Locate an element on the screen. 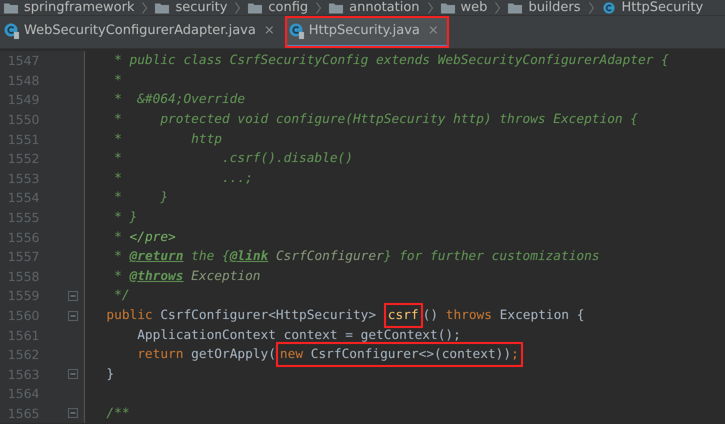 This screenshot has height=424, width=725. close-button: × is located at coordinates (269, 30).